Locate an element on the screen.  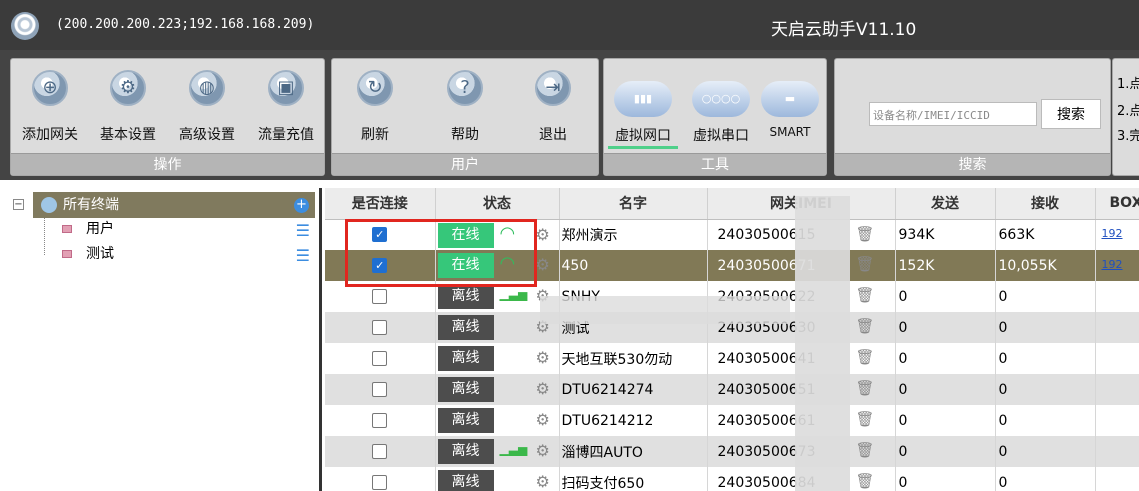
device-name: 淄博四AUTO is located at coordinates (633, 451).